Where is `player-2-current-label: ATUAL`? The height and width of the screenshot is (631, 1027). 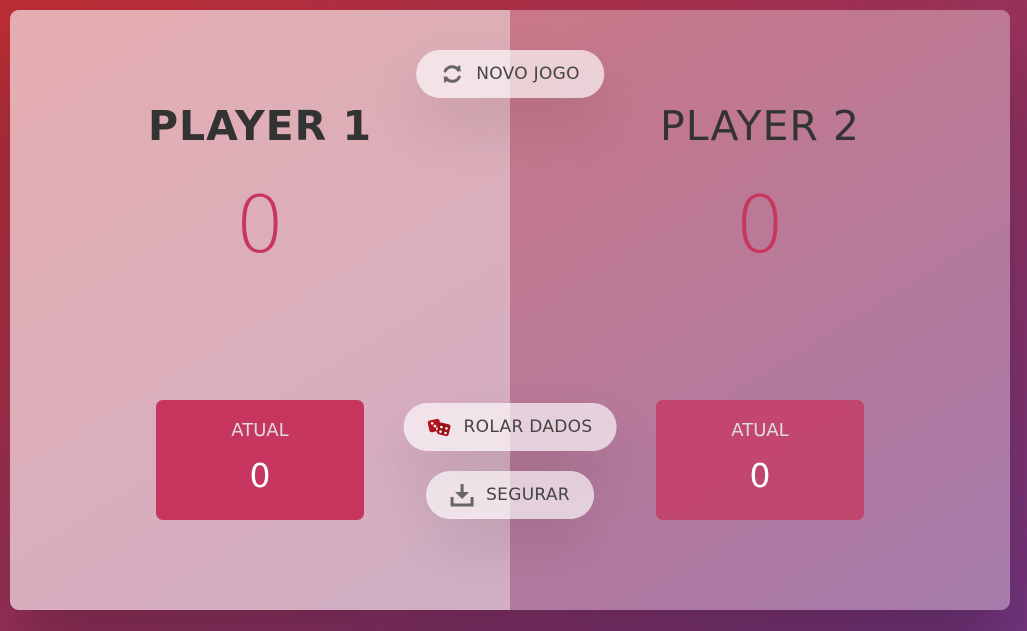
player-2-current-label: ATUAL is located at coordinates (760, 430).